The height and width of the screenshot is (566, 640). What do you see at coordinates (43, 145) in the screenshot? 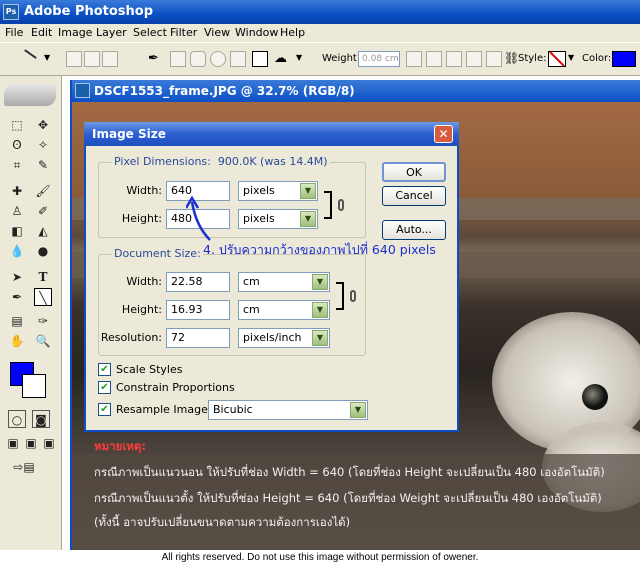
I see `magic-wand-tool-icon: ✧` at bounding box center [43, 145].